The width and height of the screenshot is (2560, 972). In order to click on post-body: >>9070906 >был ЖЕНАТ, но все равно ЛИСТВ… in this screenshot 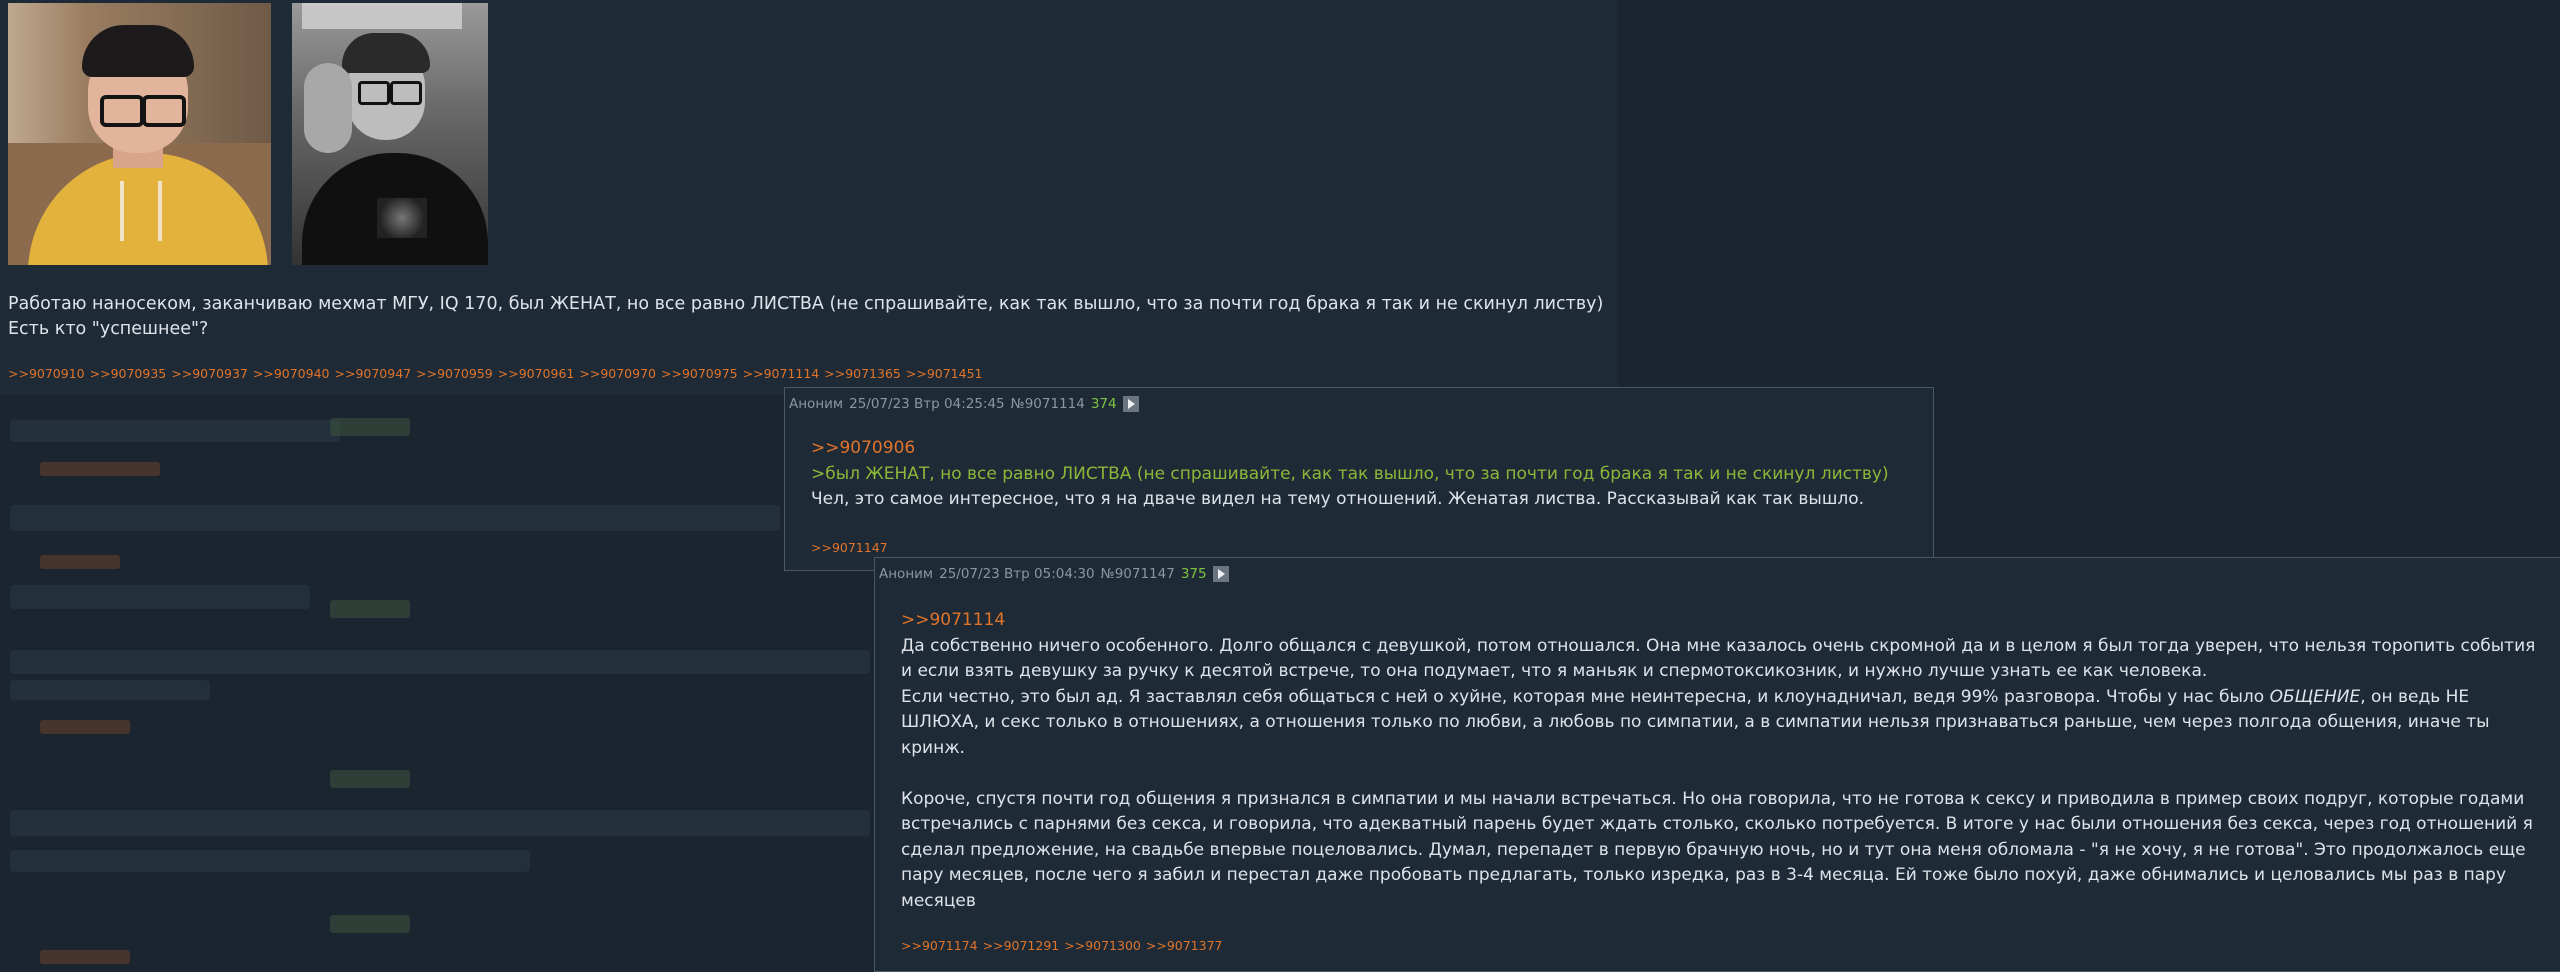, I will do `click(1350, 474)`.